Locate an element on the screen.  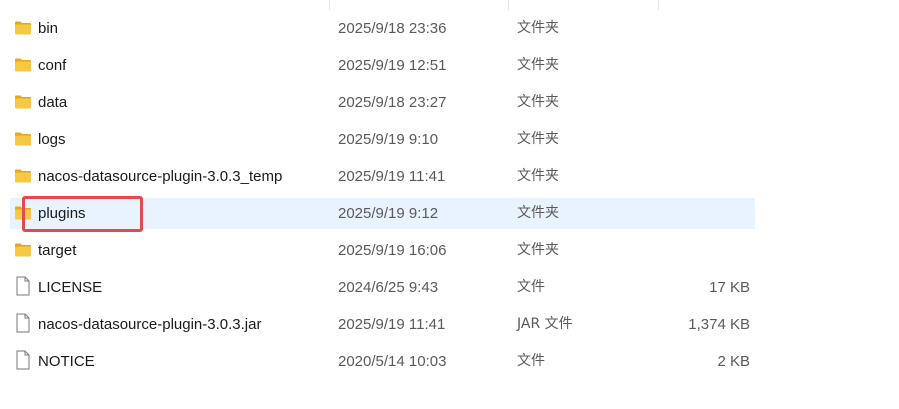
file-name: plugins is located at coordinates (62, 213).